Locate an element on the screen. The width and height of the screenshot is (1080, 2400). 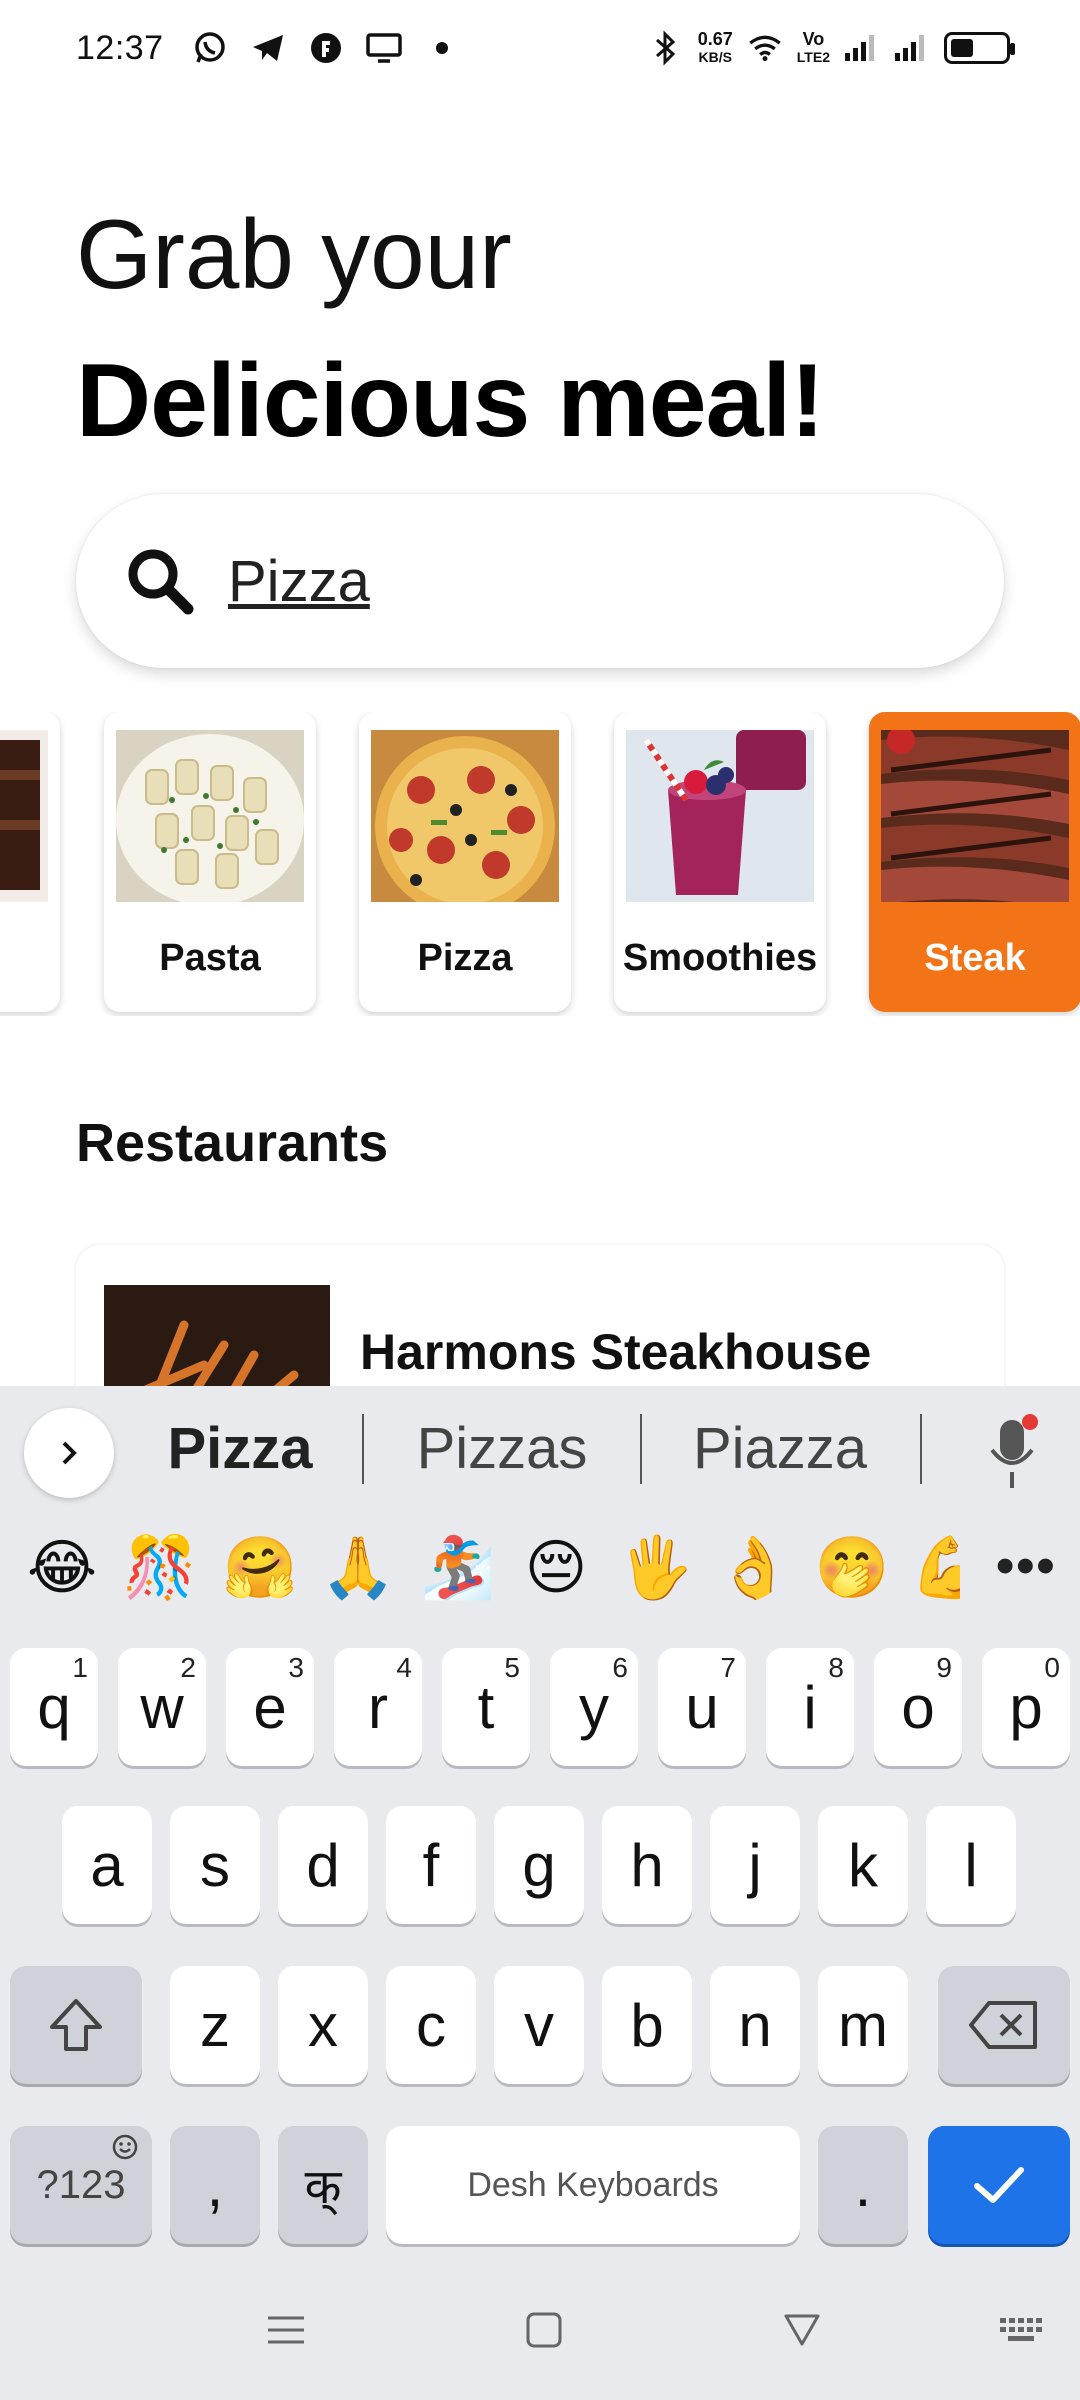
key-i: i8 is located at coordinates (810, 1707).